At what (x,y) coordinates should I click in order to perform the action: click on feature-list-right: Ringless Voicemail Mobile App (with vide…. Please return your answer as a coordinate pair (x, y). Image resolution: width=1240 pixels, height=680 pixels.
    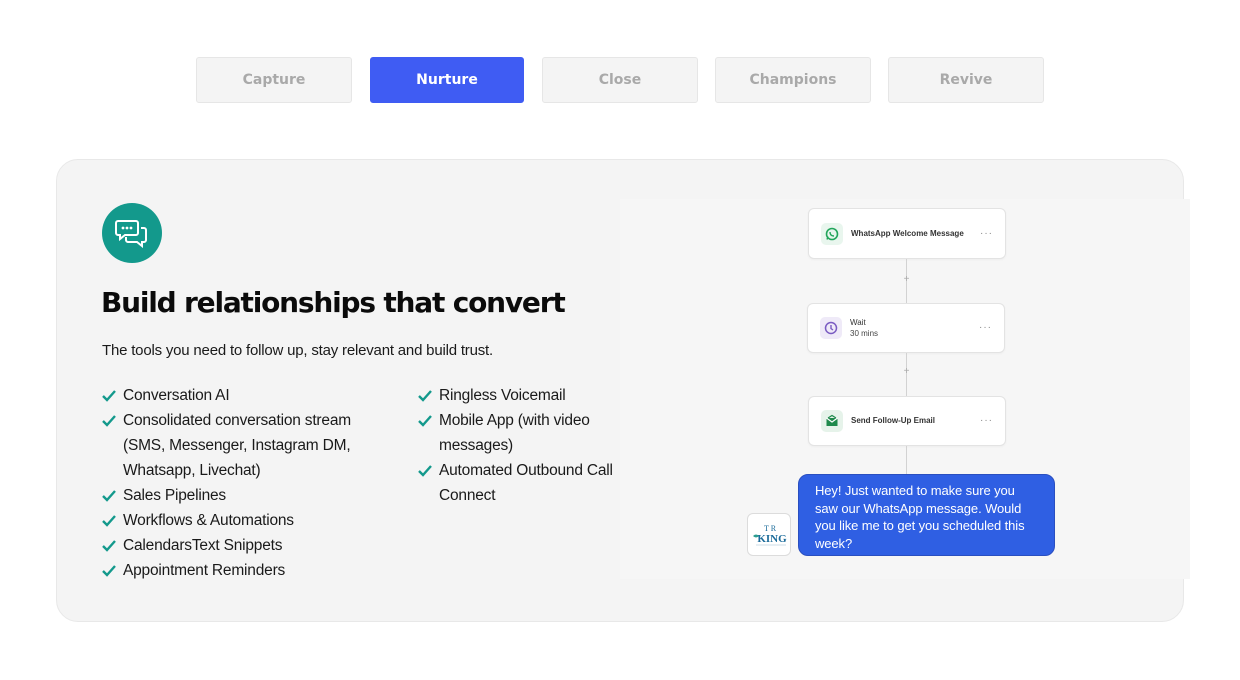
    Looking at the image, I should click on (518, 445).